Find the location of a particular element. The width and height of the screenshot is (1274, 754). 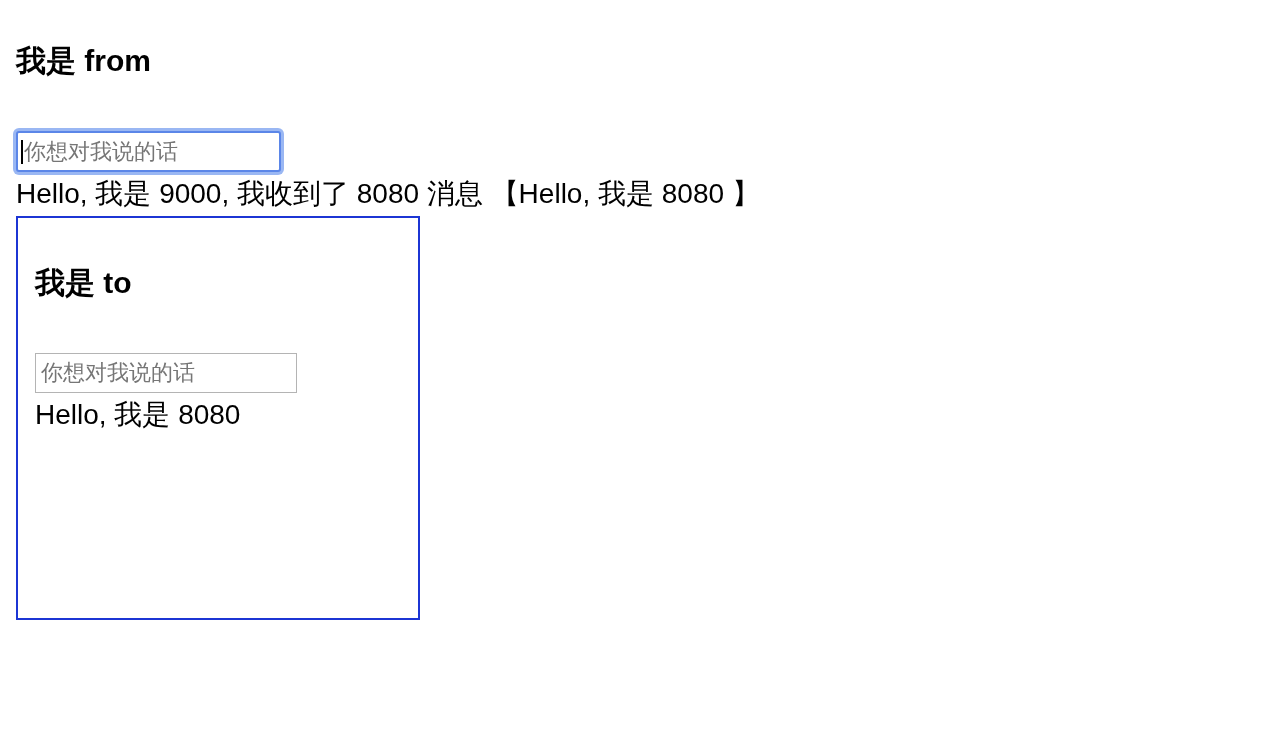

panel-heading: 我是 to is located at coordinates (83, 283).